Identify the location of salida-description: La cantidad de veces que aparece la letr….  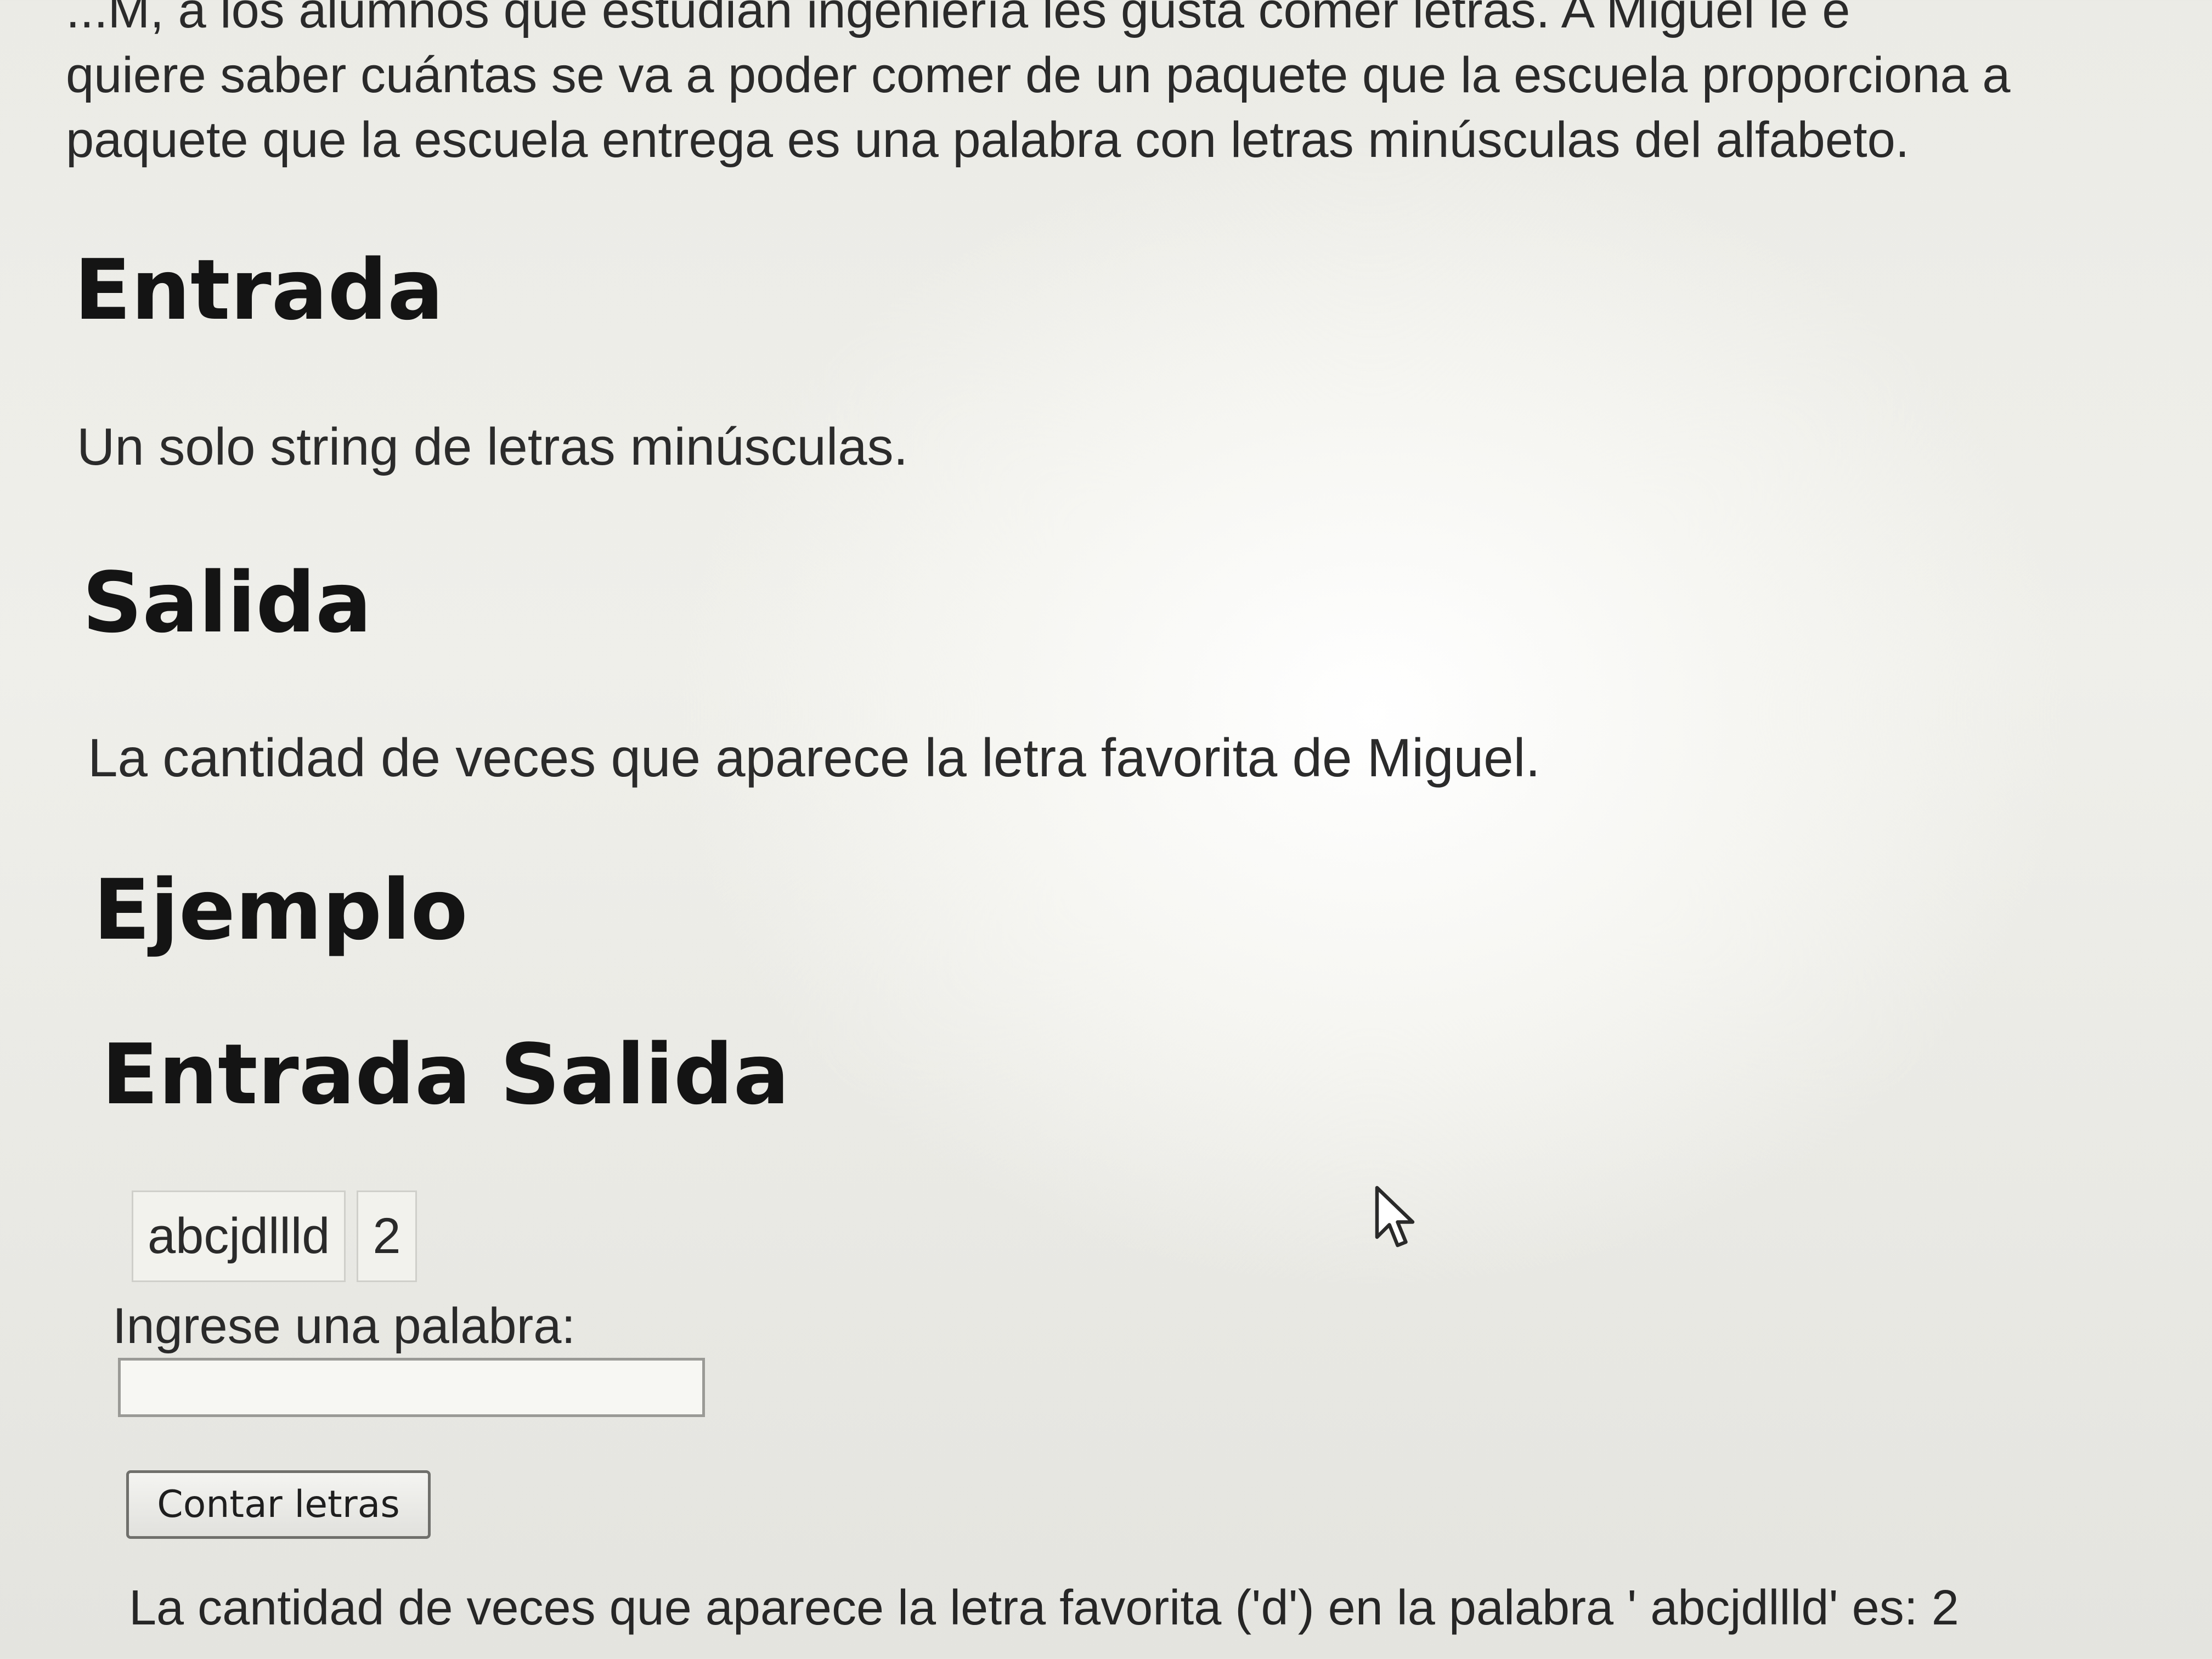
(814, 758).